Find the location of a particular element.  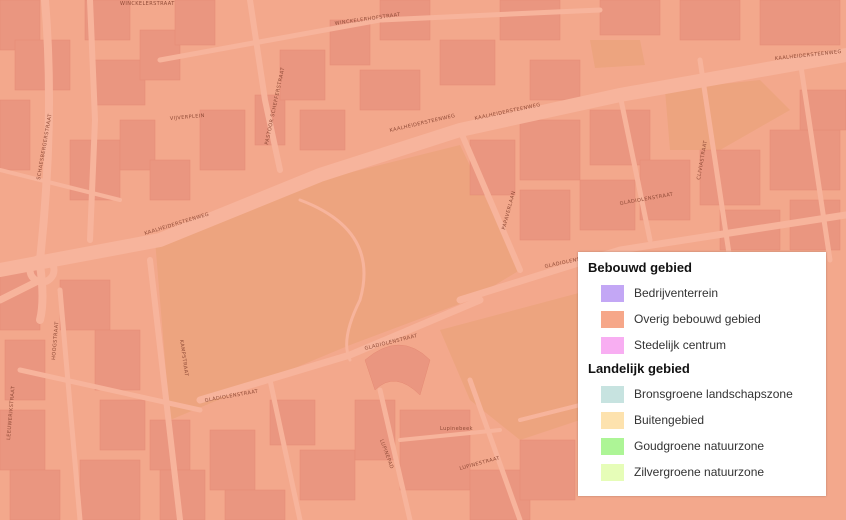

legend-item: Zilvergroene natuurzone is located at coordinates (702, 472).